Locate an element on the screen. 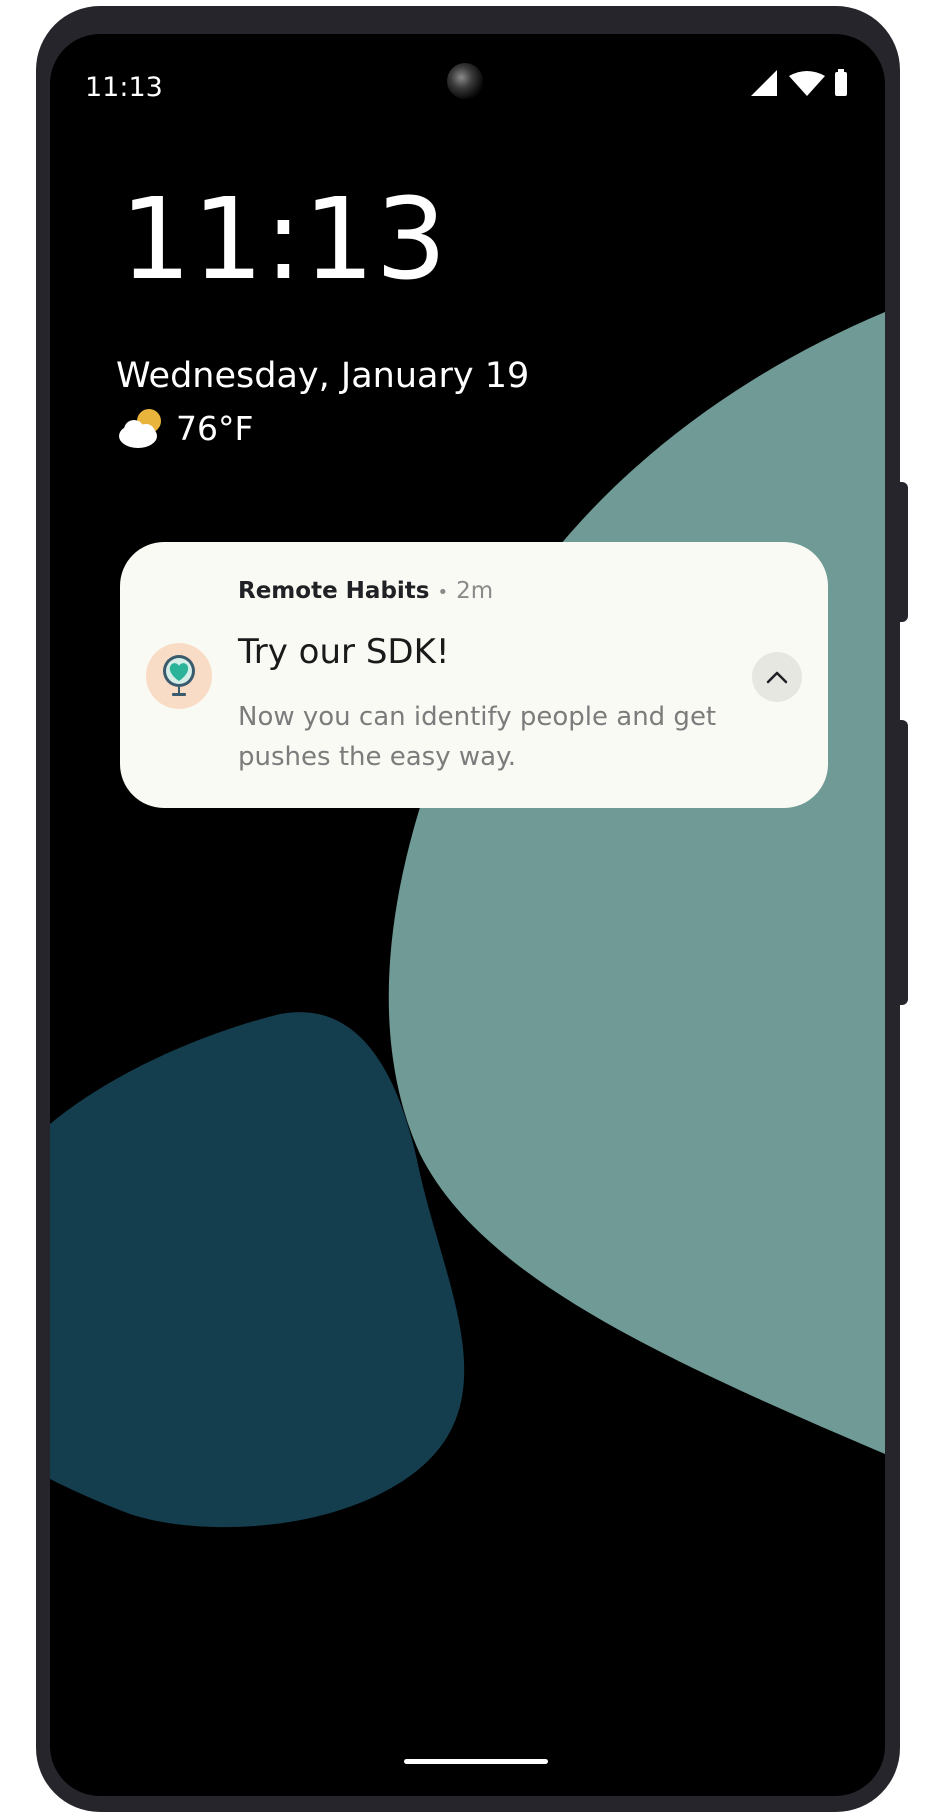 The width and height of the screenshot is (934, 1819). weather-widget: 76°F is located at coordinates (184, 428).